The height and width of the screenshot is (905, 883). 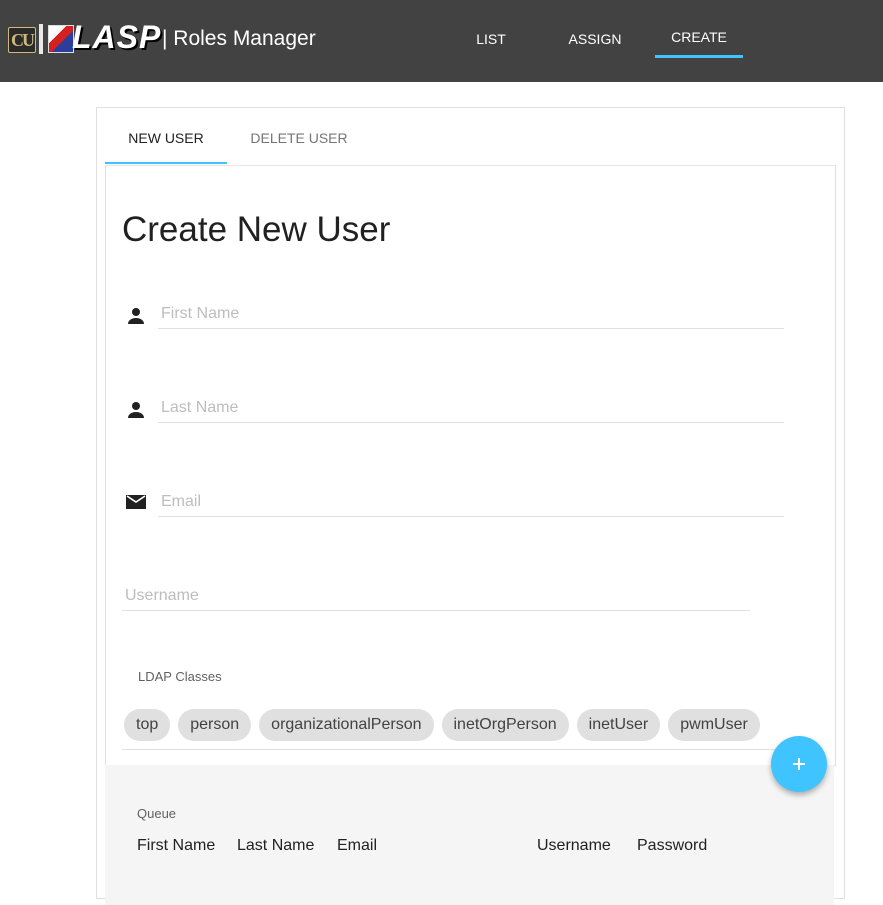 I want to click on chips-underline, so click(x=470, y=749).